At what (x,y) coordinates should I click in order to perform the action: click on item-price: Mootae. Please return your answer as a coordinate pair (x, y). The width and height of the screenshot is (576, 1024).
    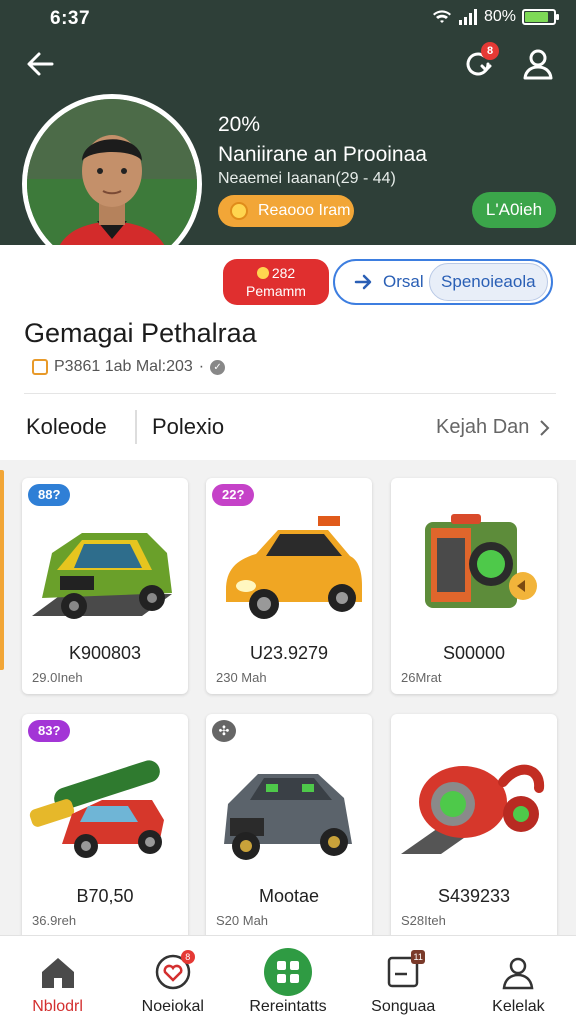
    Looking at the image, I should click on (289, 896).